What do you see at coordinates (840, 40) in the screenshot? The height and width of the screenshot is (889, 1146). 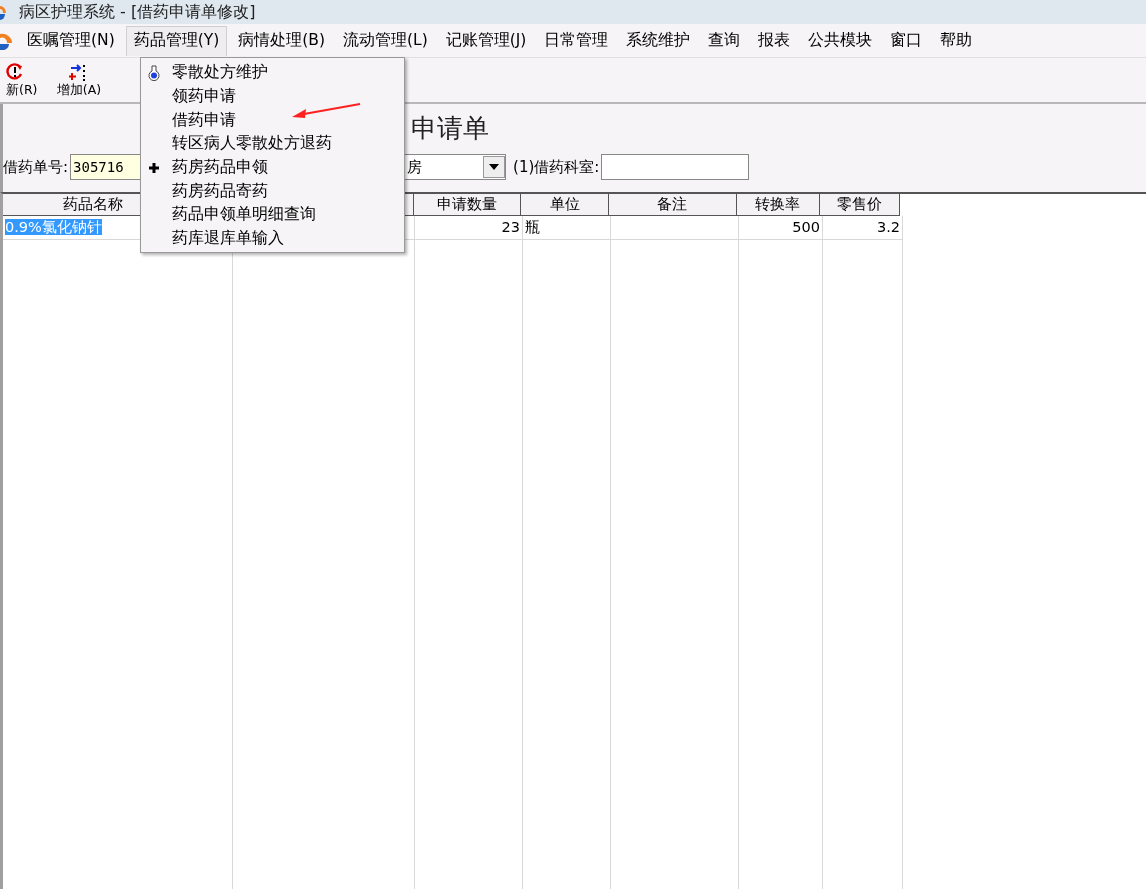 I see `menu-item: 公共模块` at bounding box center [840, 40].